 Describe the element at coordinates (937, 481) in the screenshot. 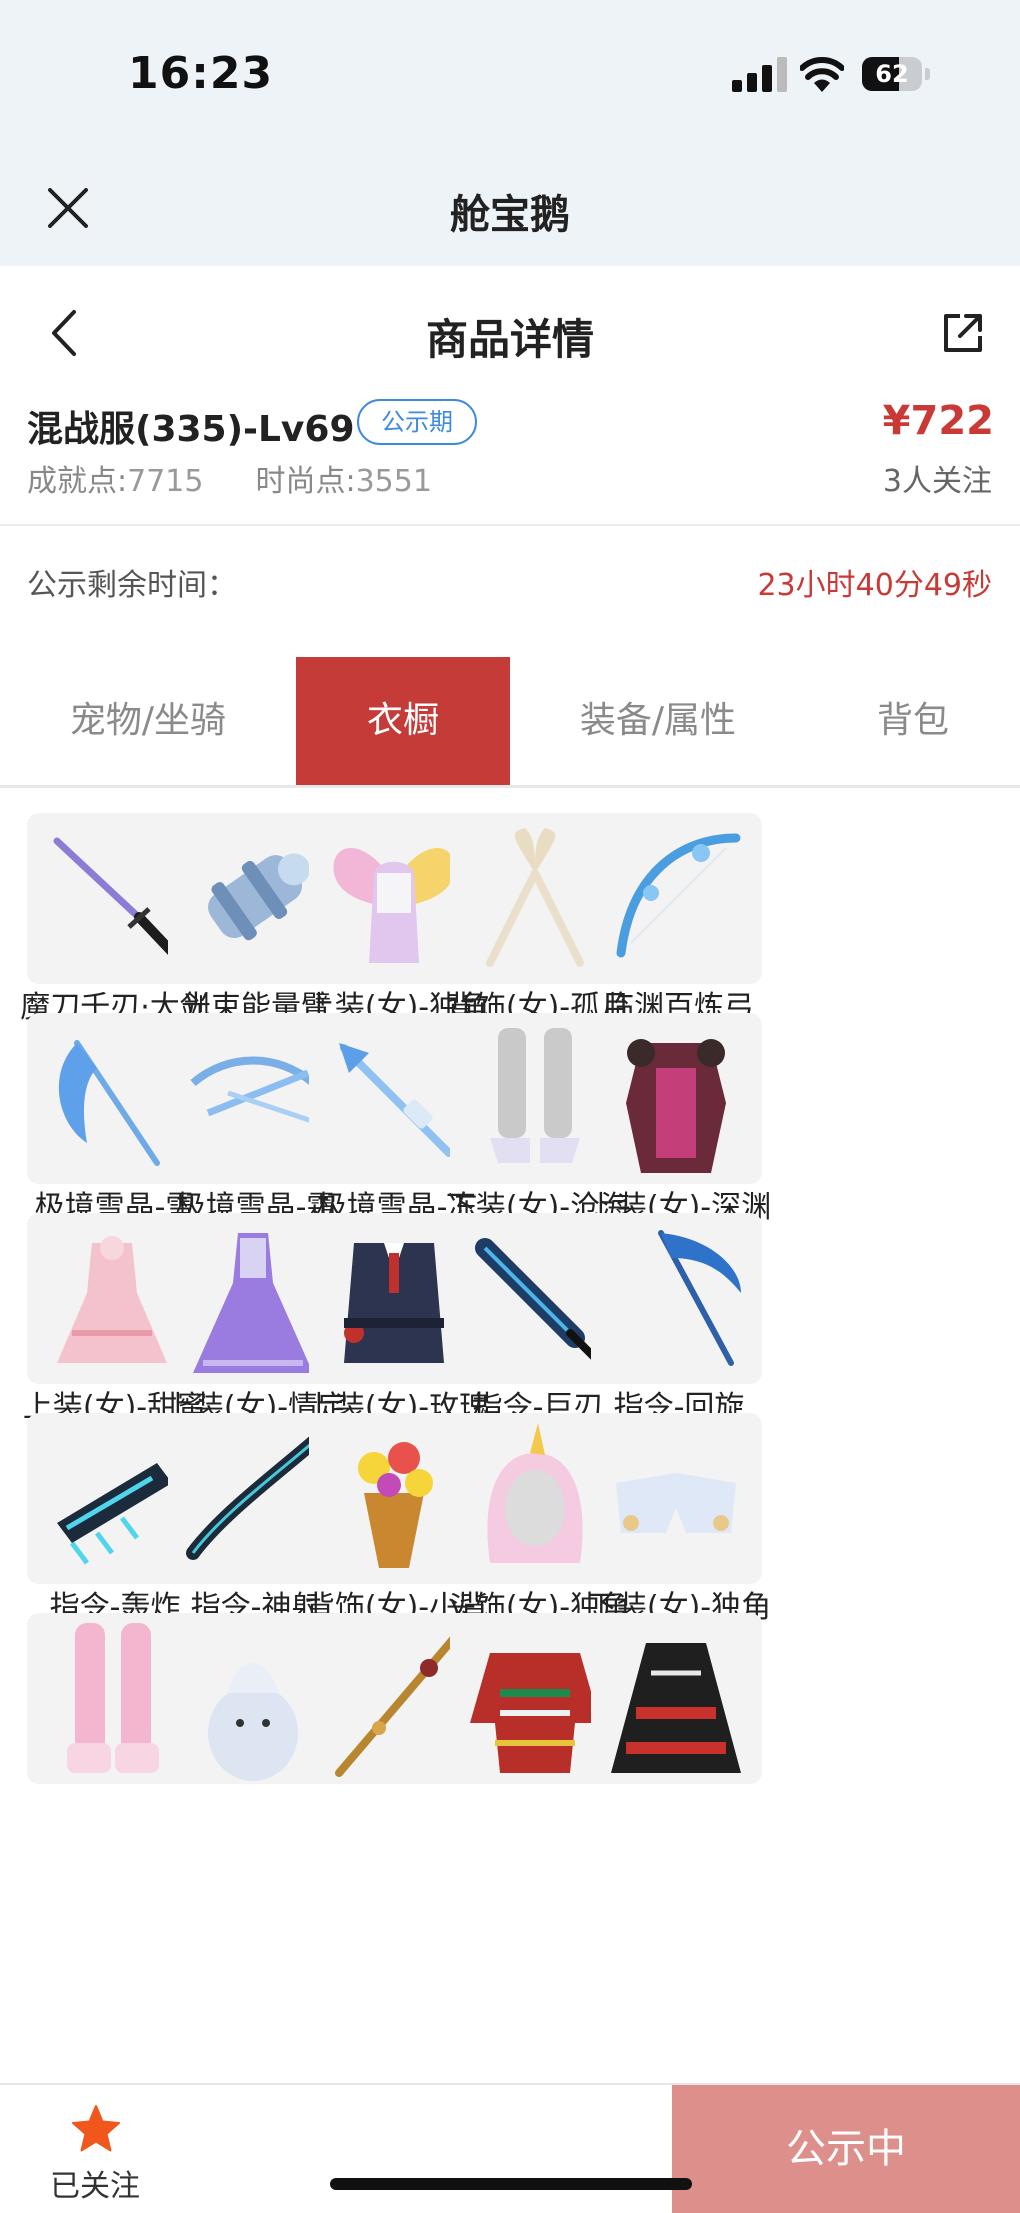

I see `follower-count: 3人关注` at that location.